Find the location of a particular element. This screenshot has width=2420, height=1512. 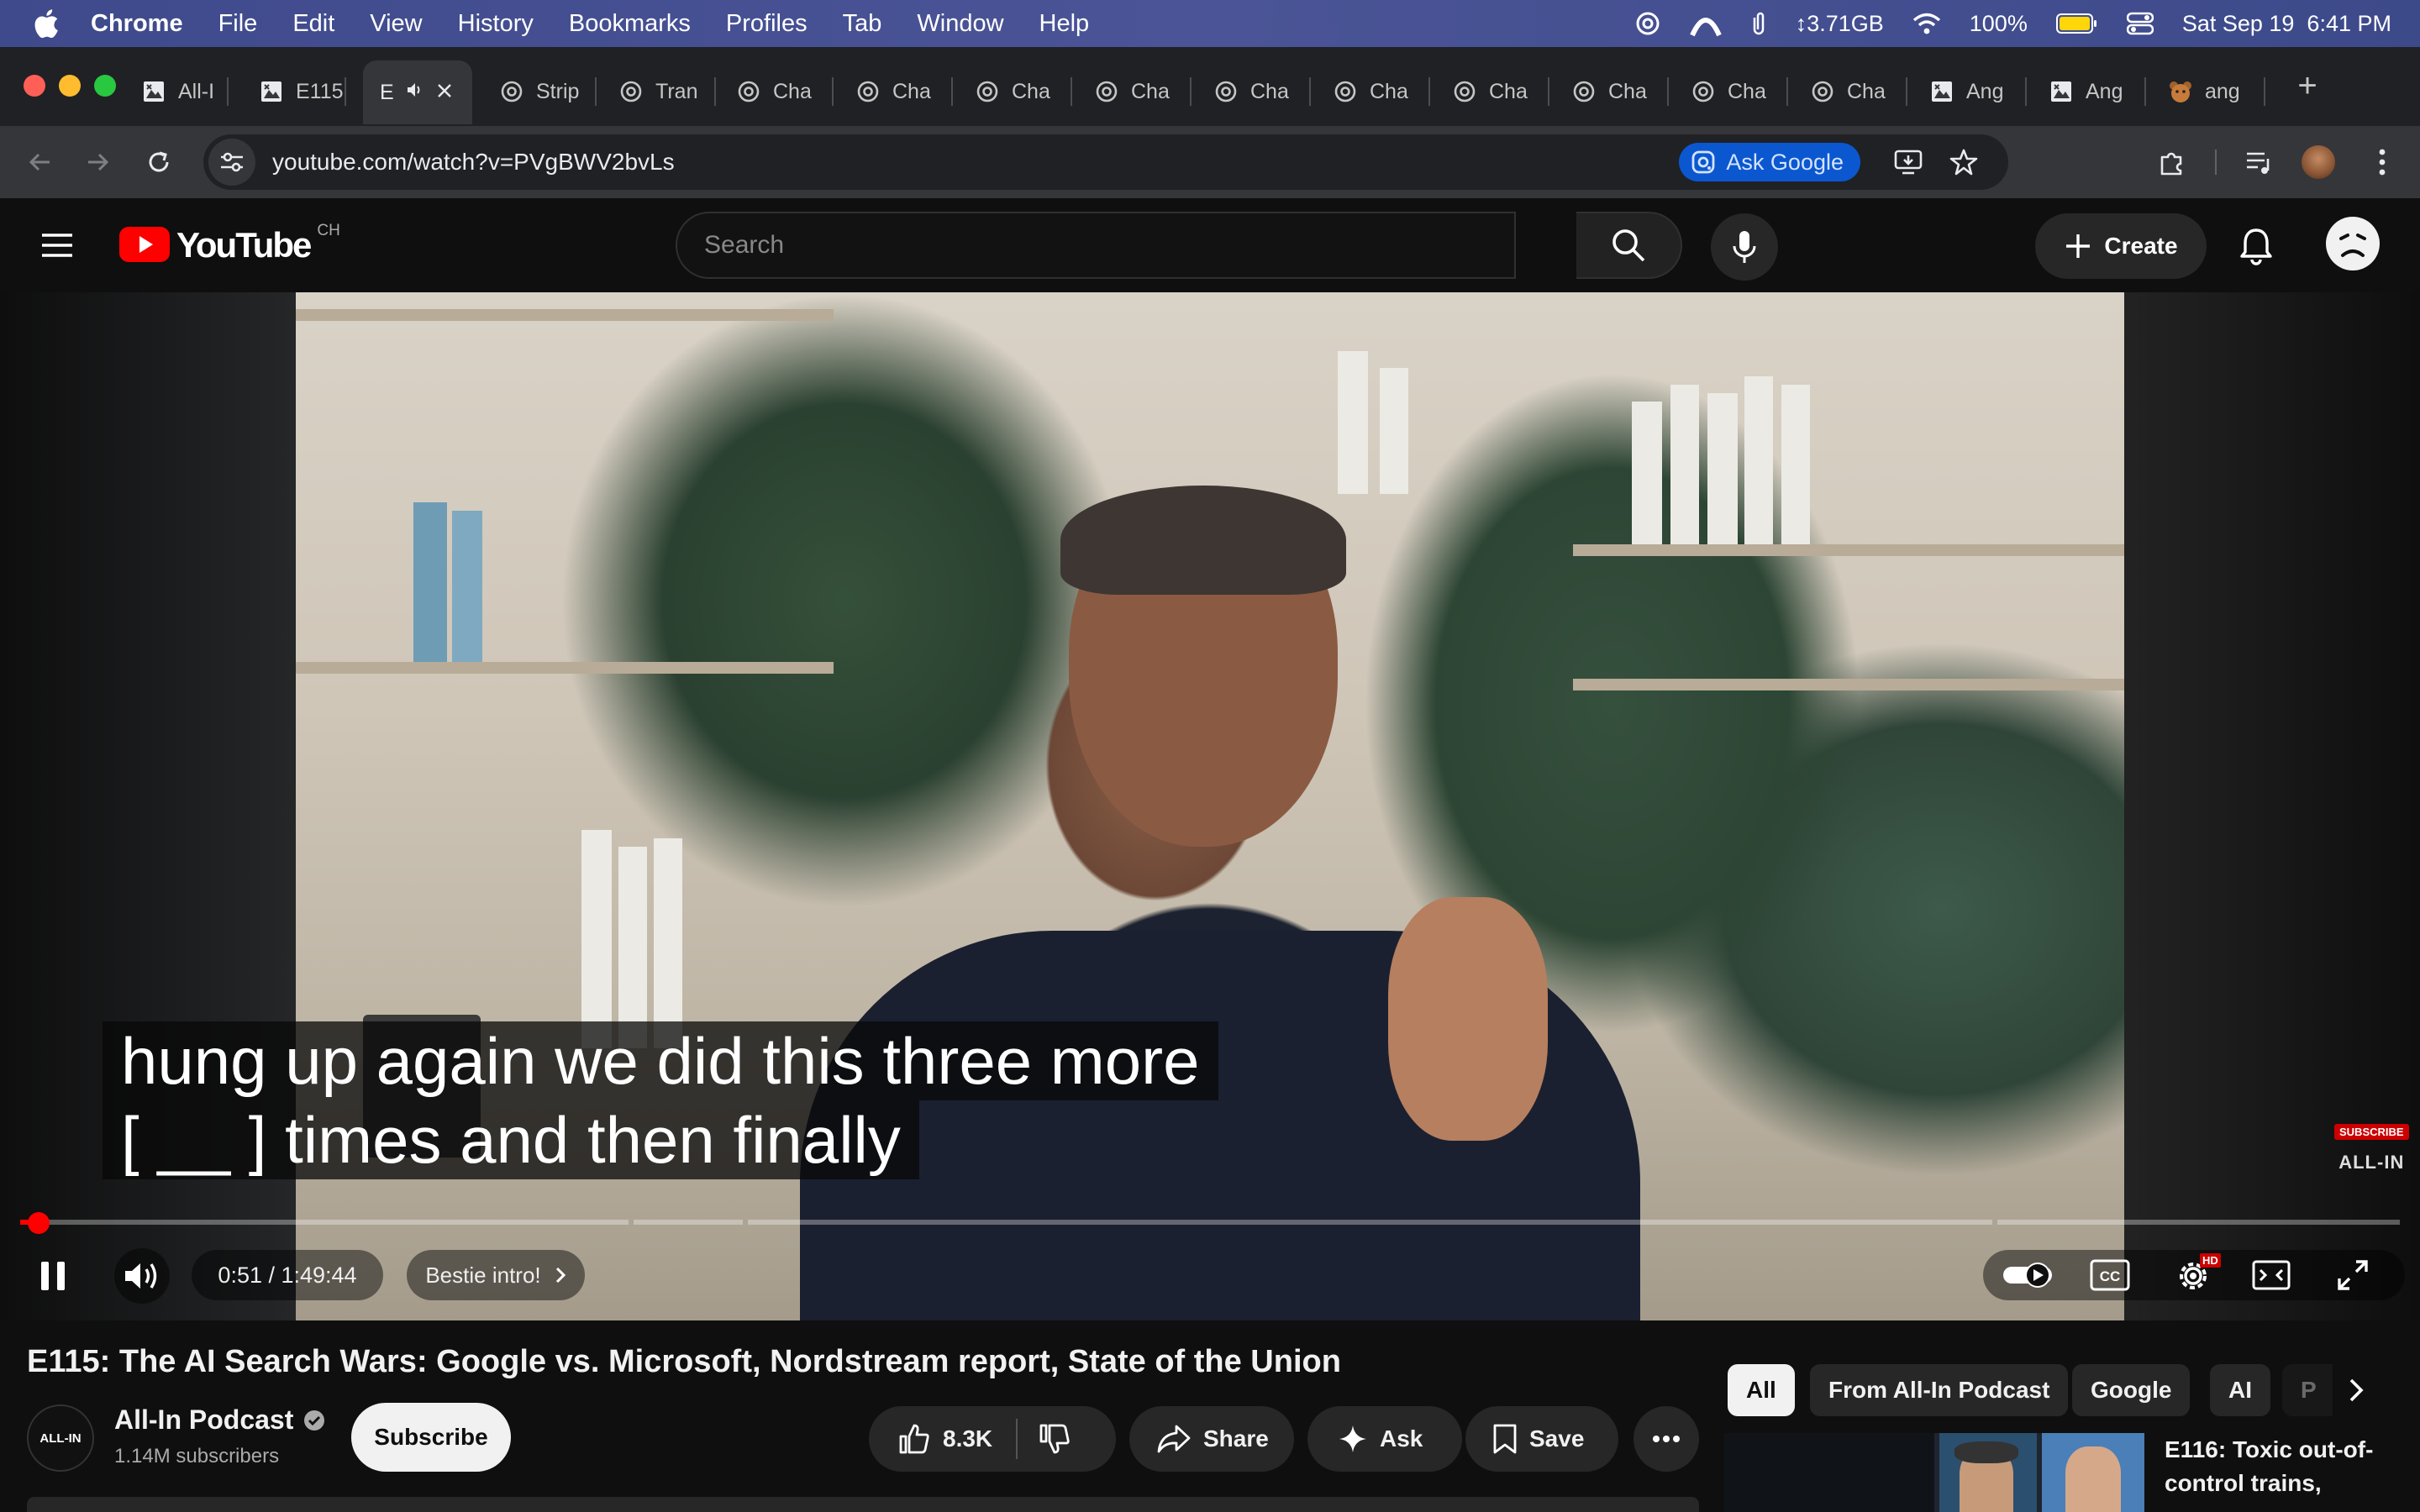

site-info-button is located at coordinates (232, 162).